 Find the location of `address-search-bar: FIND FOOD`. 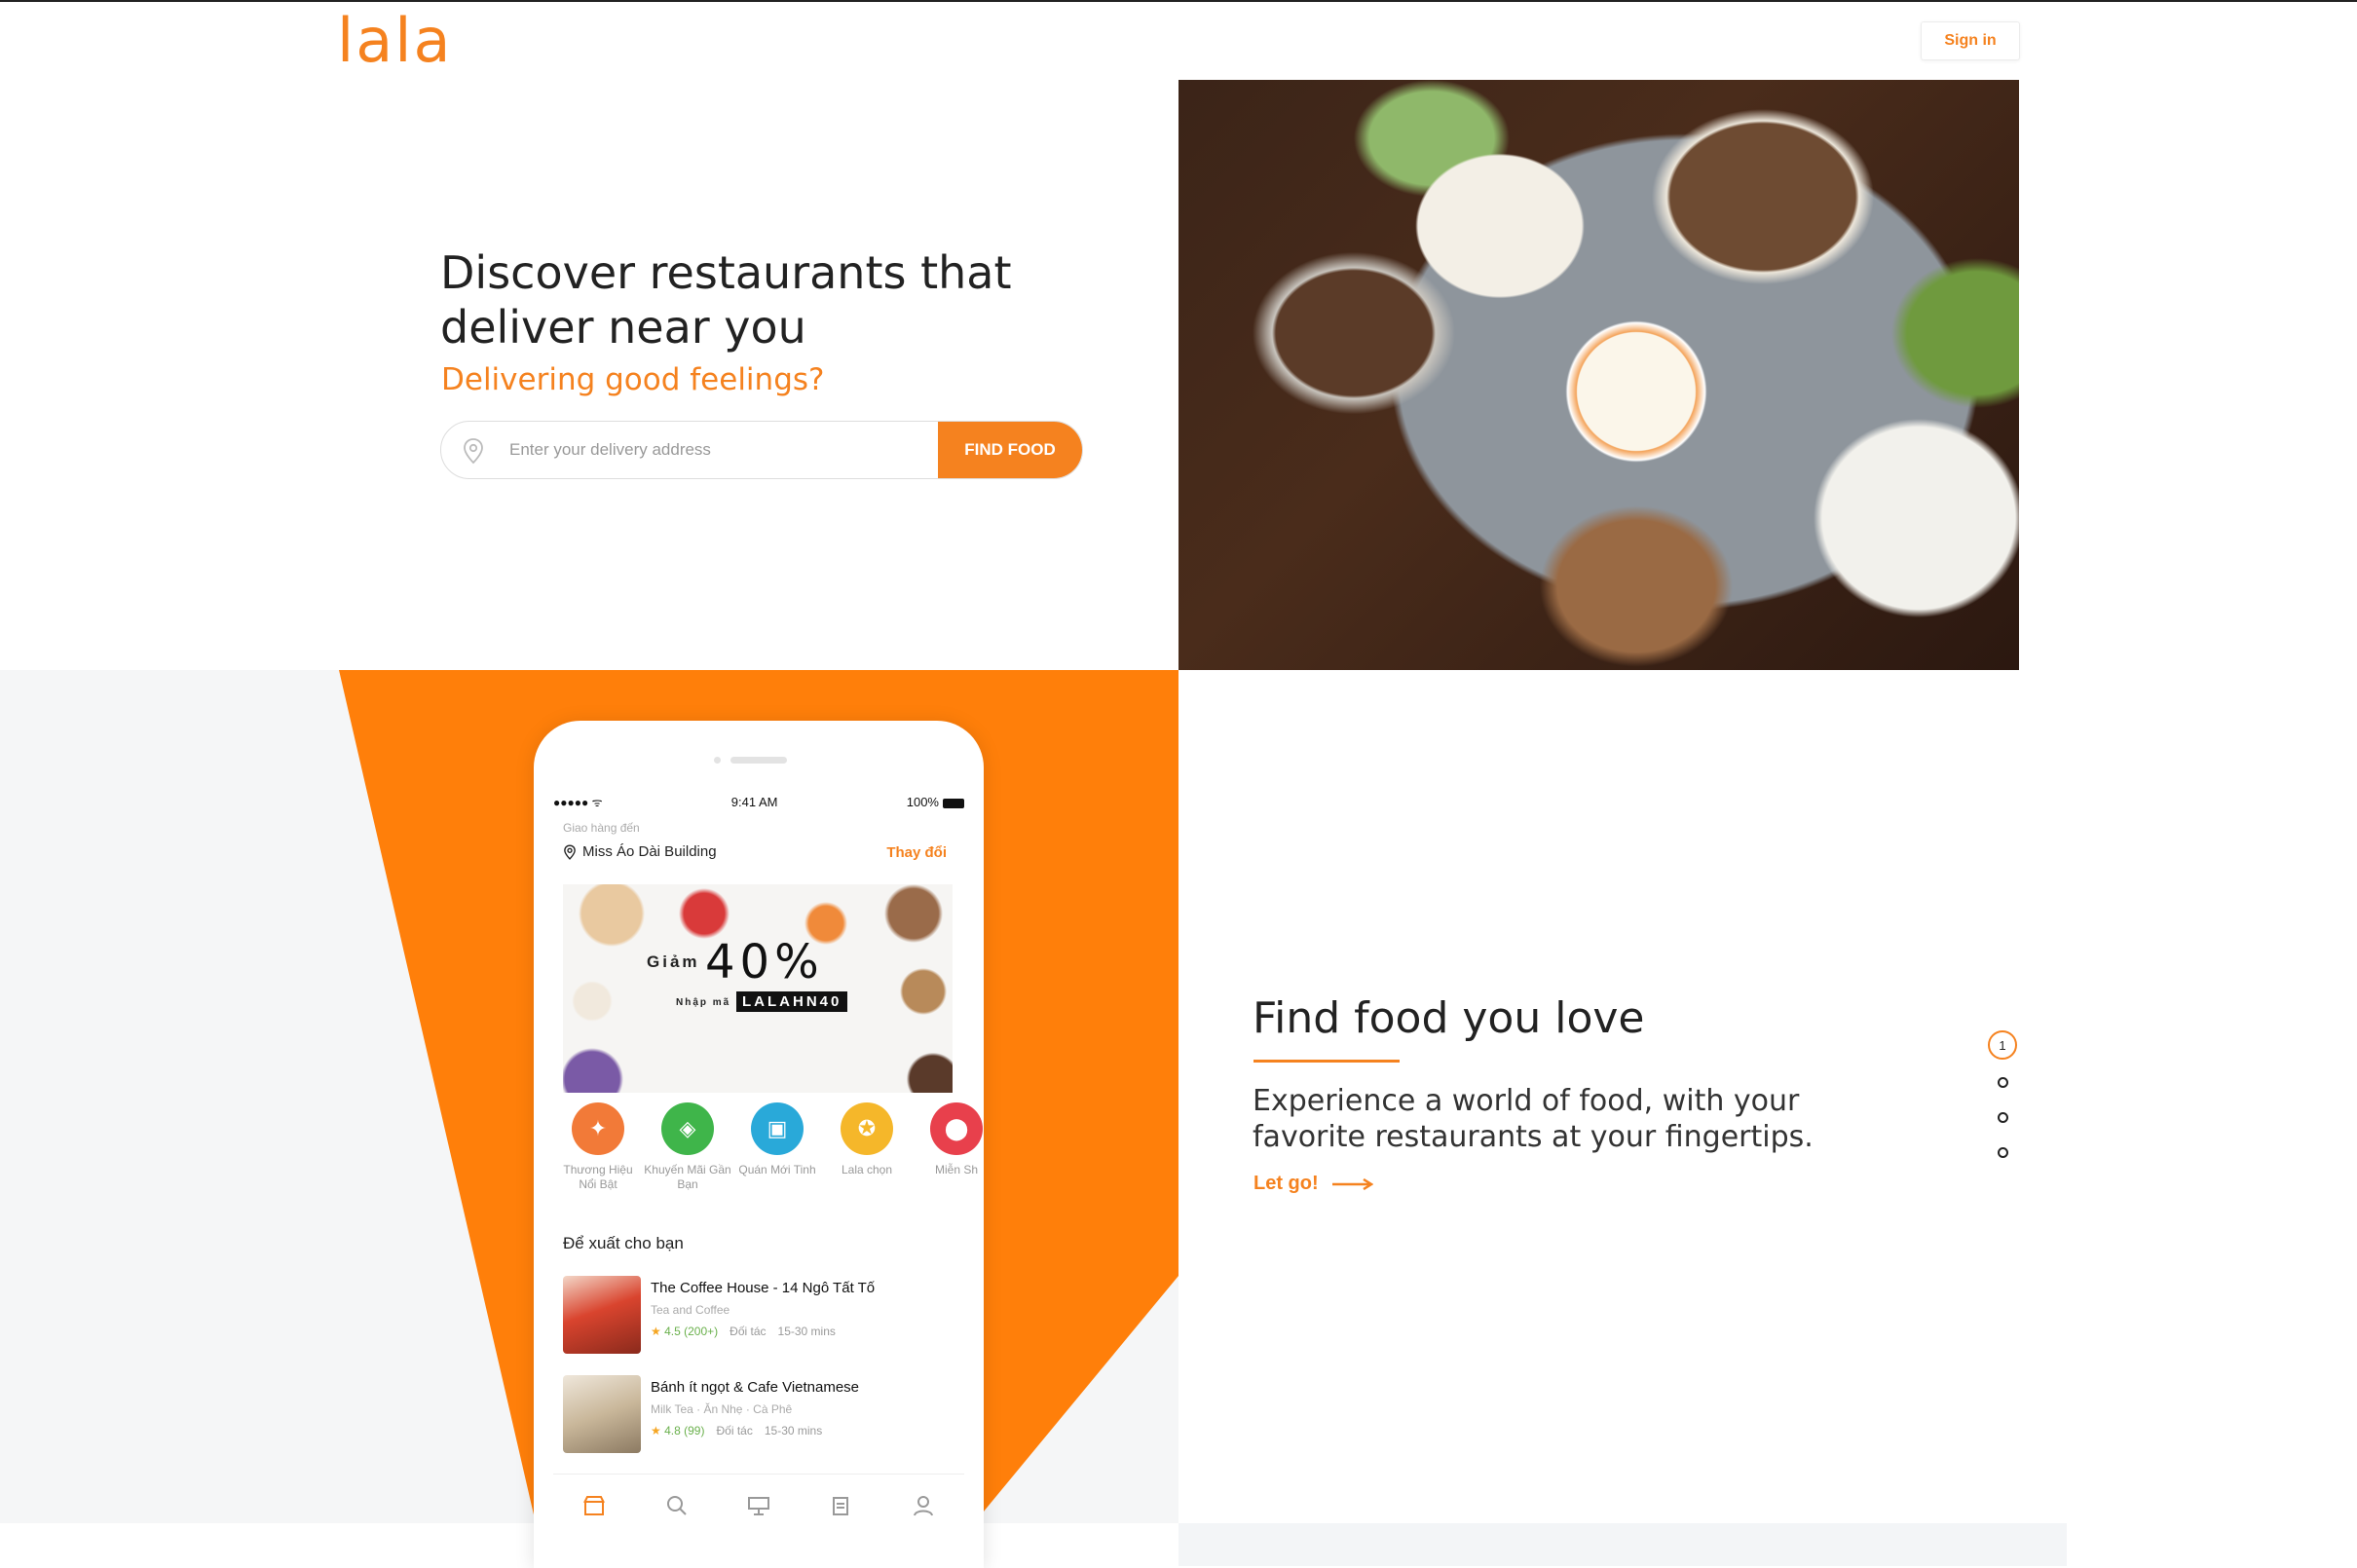

address-search-bar: FIND FOOD is located at coordinates (761, 450).